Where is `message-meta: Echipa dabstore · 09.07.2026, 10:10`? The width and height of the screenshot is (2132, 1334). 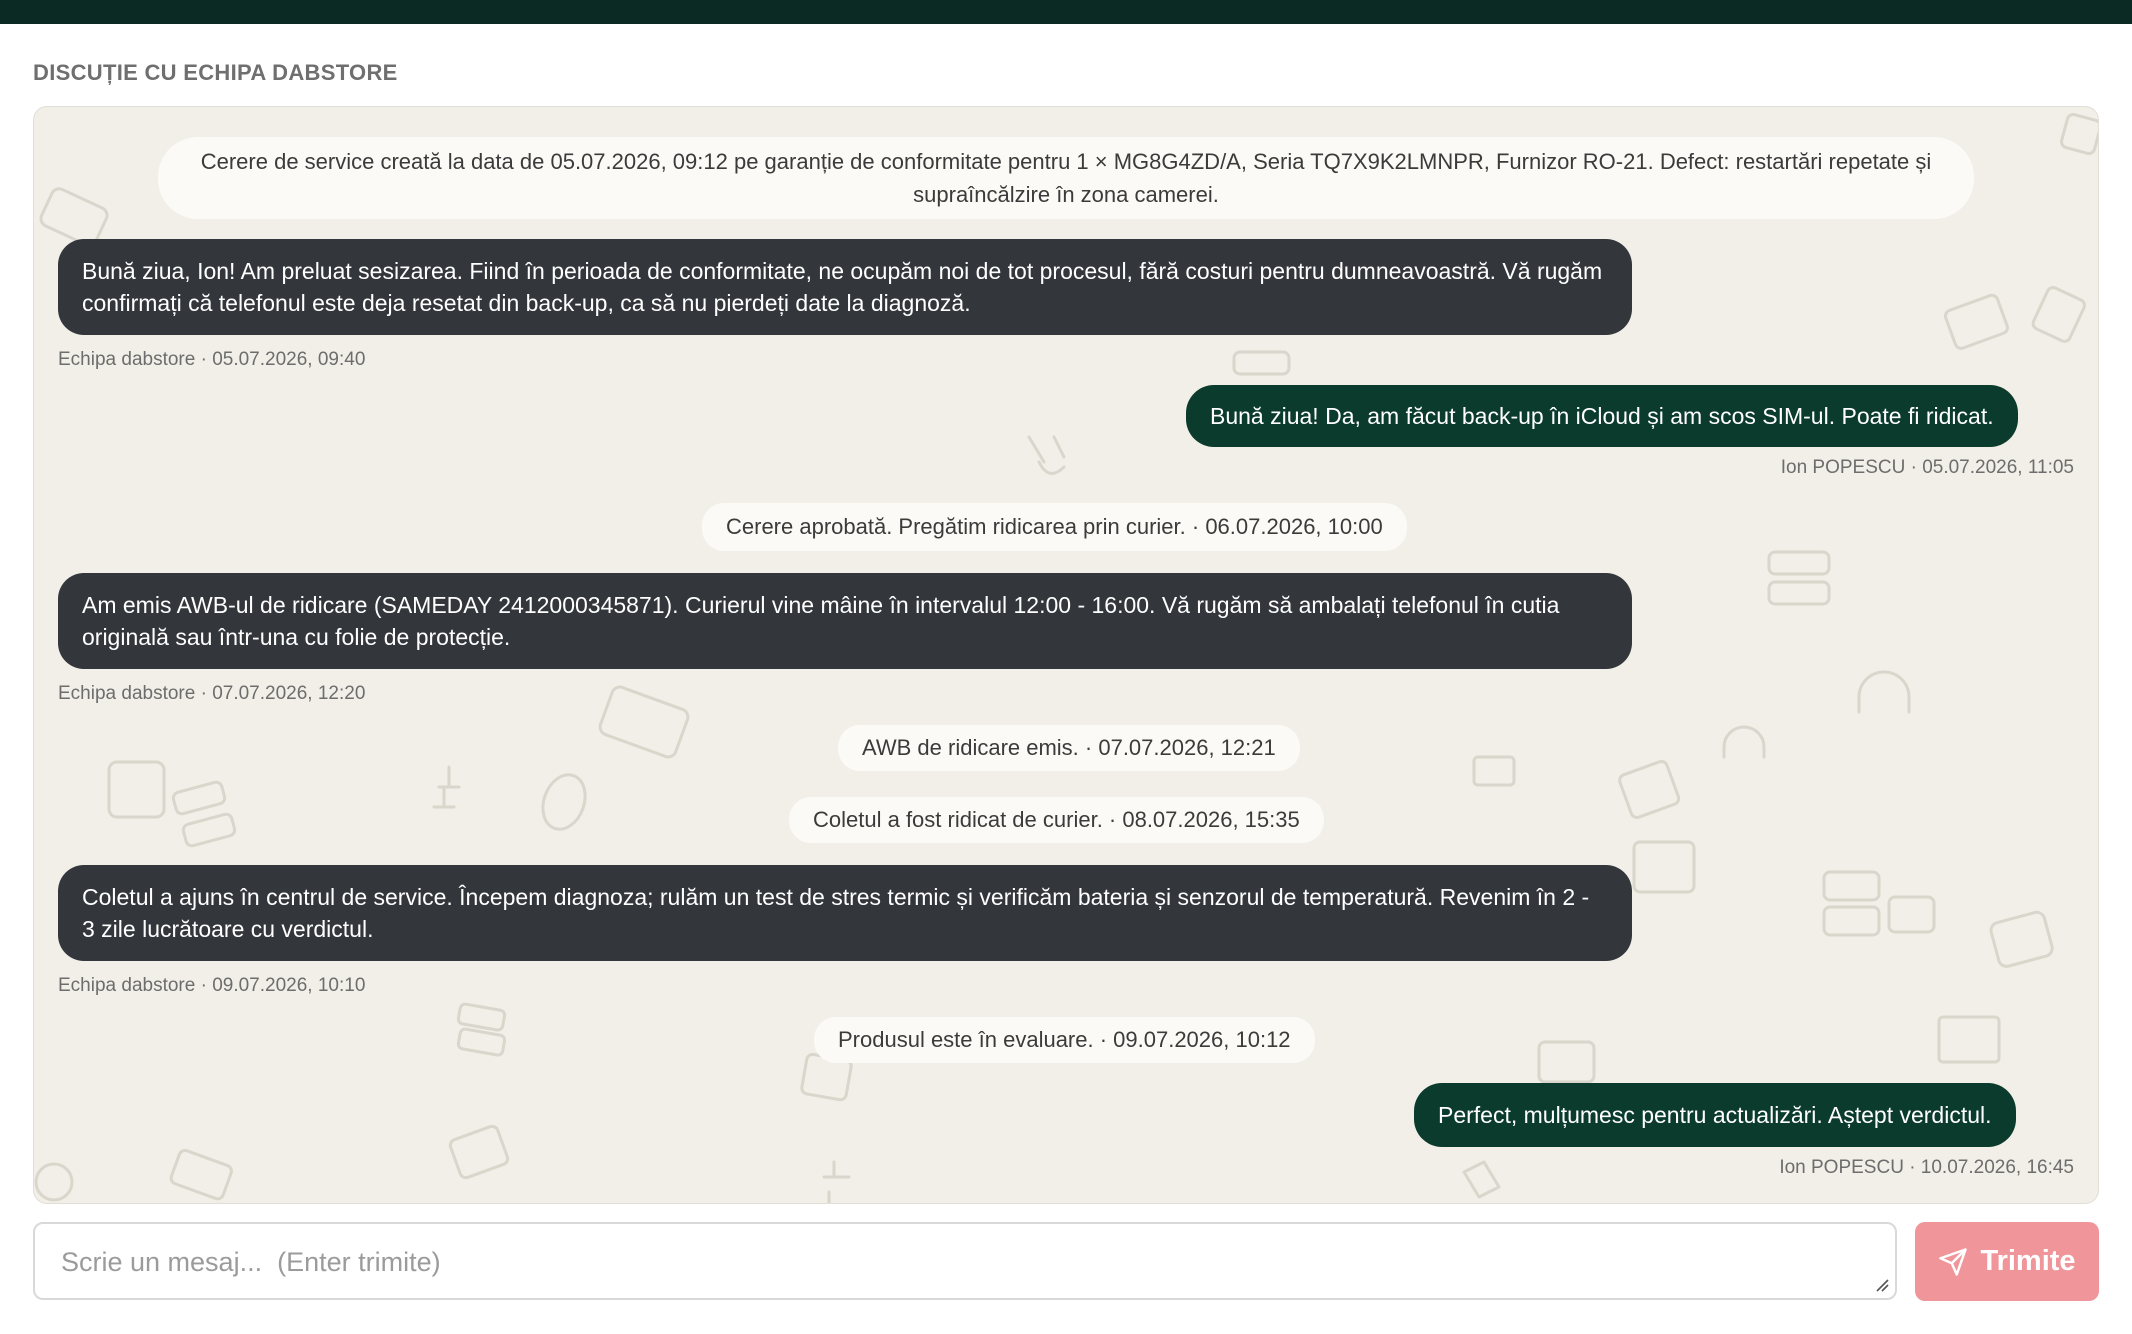
message-meta: Echipa dabstore · 09.07.2026, 10:10 is located at coordinates (212, 985).